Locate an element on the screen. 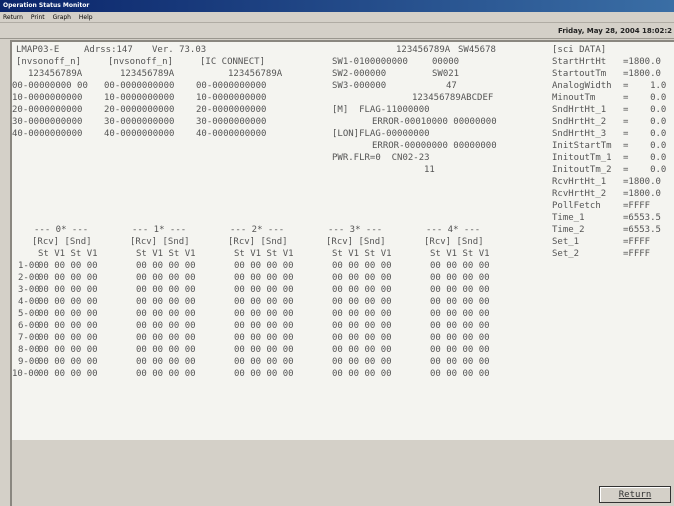 The width and height of the screenshot is (674, 506). hex-3: 123456789A is located at coordinates (255, 74).